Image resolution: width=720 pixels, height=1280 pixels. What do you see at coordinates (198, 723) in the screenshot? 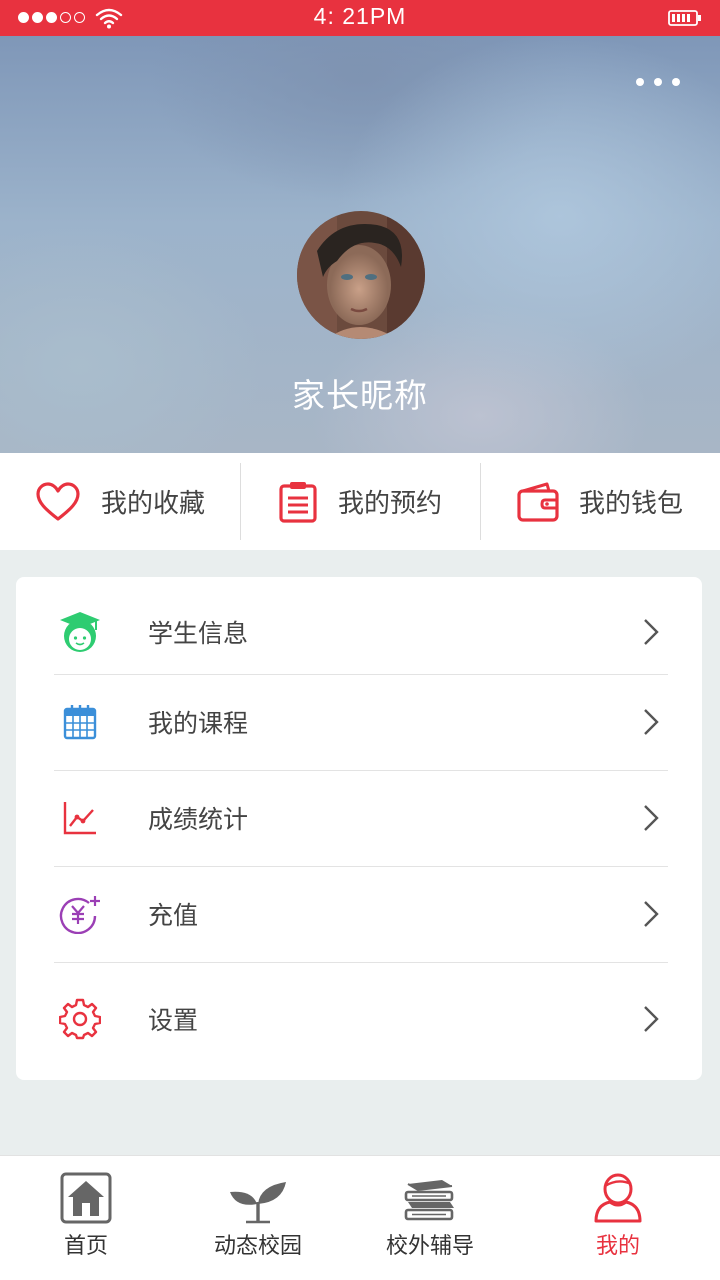
I see `menu-label: 我的课程` at bounding box center [198, 723].